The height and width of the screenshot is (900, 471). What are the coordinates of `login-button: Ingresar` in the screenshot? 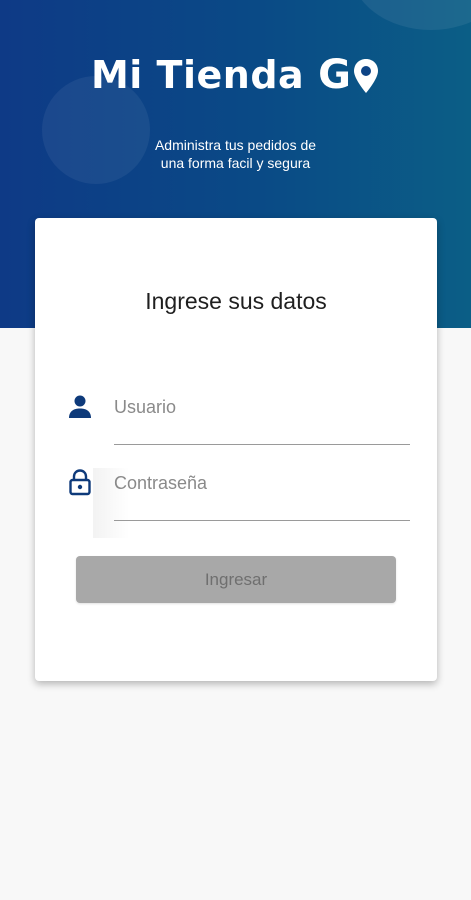 It's located at (236, 579).